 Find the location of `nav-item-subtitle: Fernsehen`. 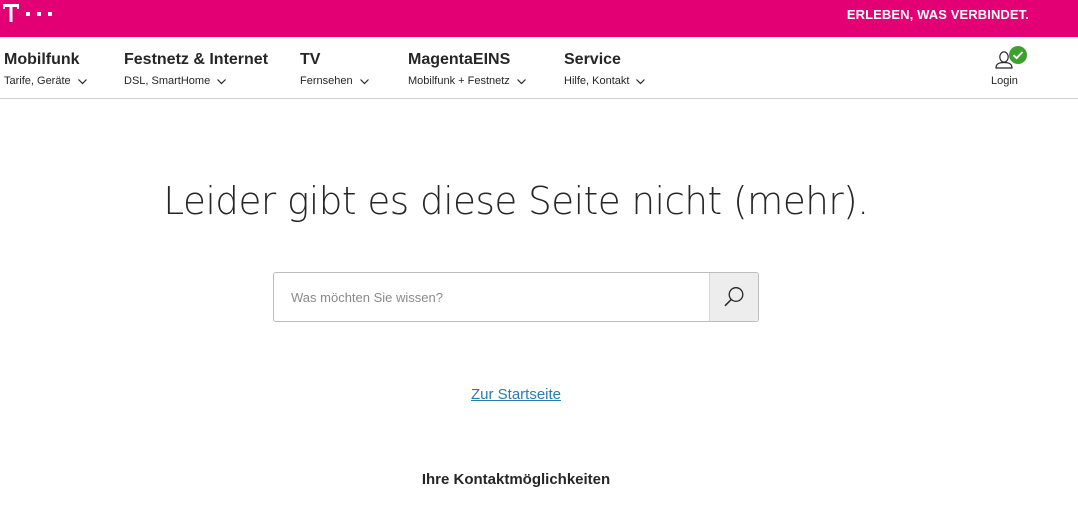

nav-item-subtitle: Fernsehen is located at coordinates (335, 81).